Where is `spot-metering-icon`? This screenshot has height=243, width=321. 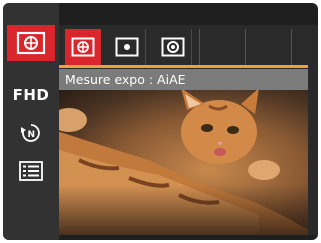
spot-metering-icon is located at coordinates (127, 47).